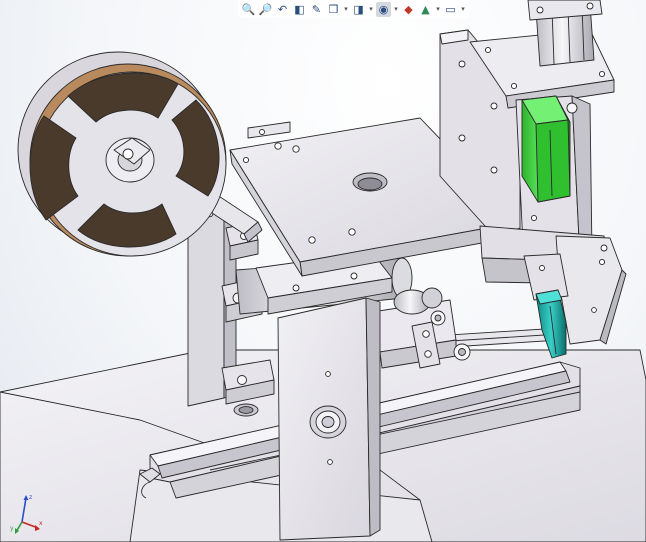  What do you see at coordinates (248, 9) in the screenshot?
I see `zoom-to-fit-icon: 🔍` at bounding box center [248, 9].